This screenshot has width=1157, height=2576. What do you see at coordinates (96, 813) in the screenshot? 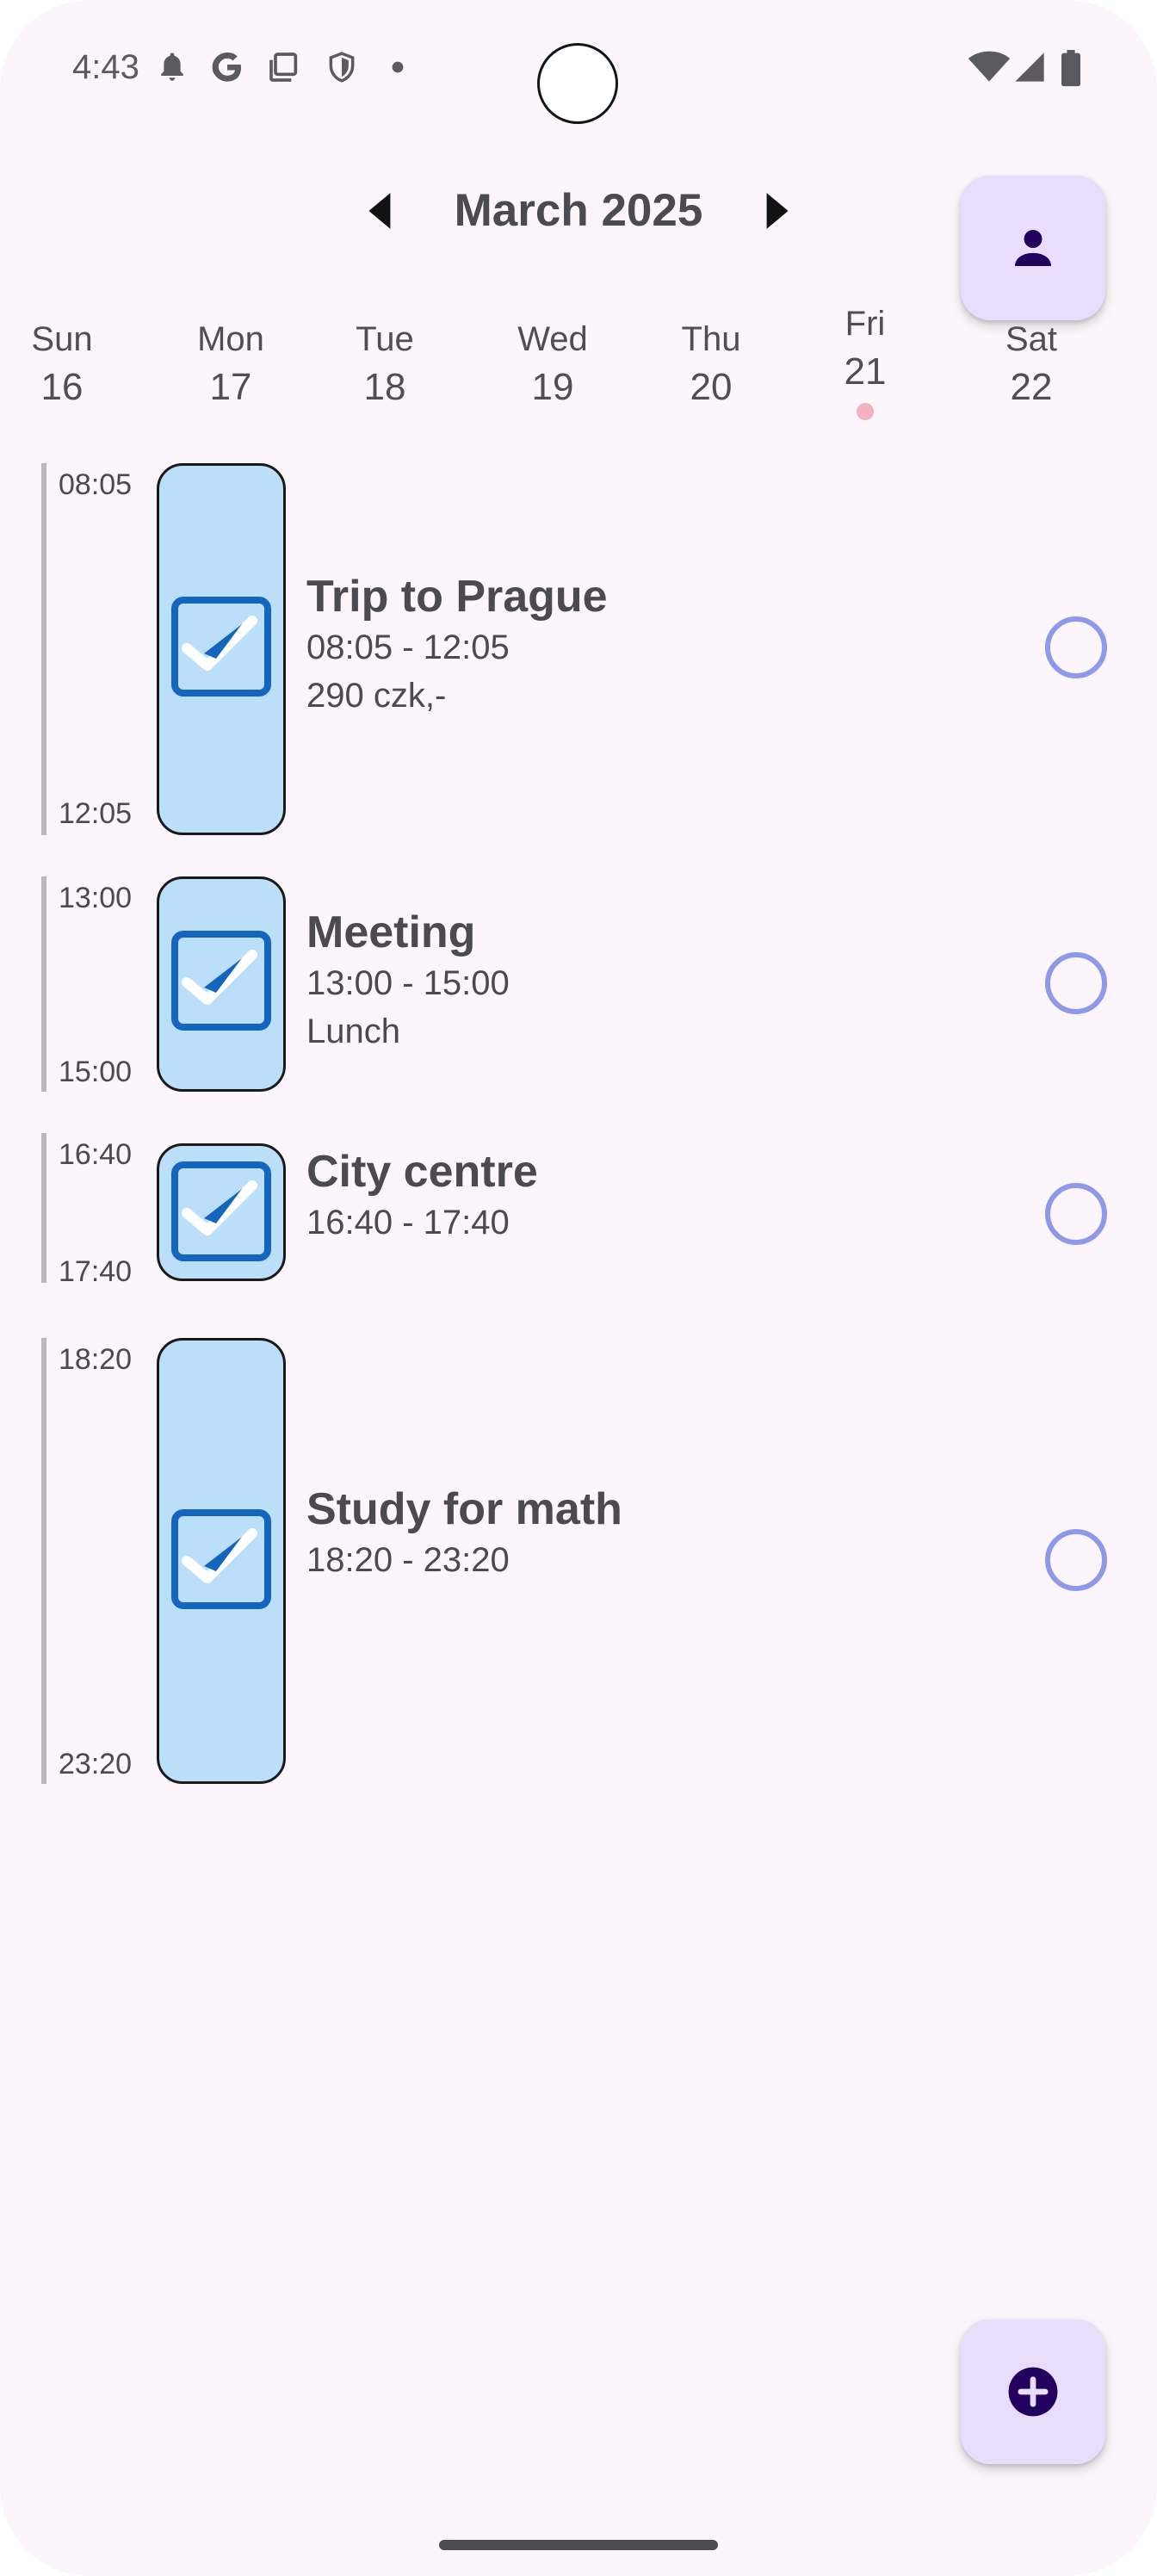
I see `event-end-time: 12:05` at bounding box center [96, 813].